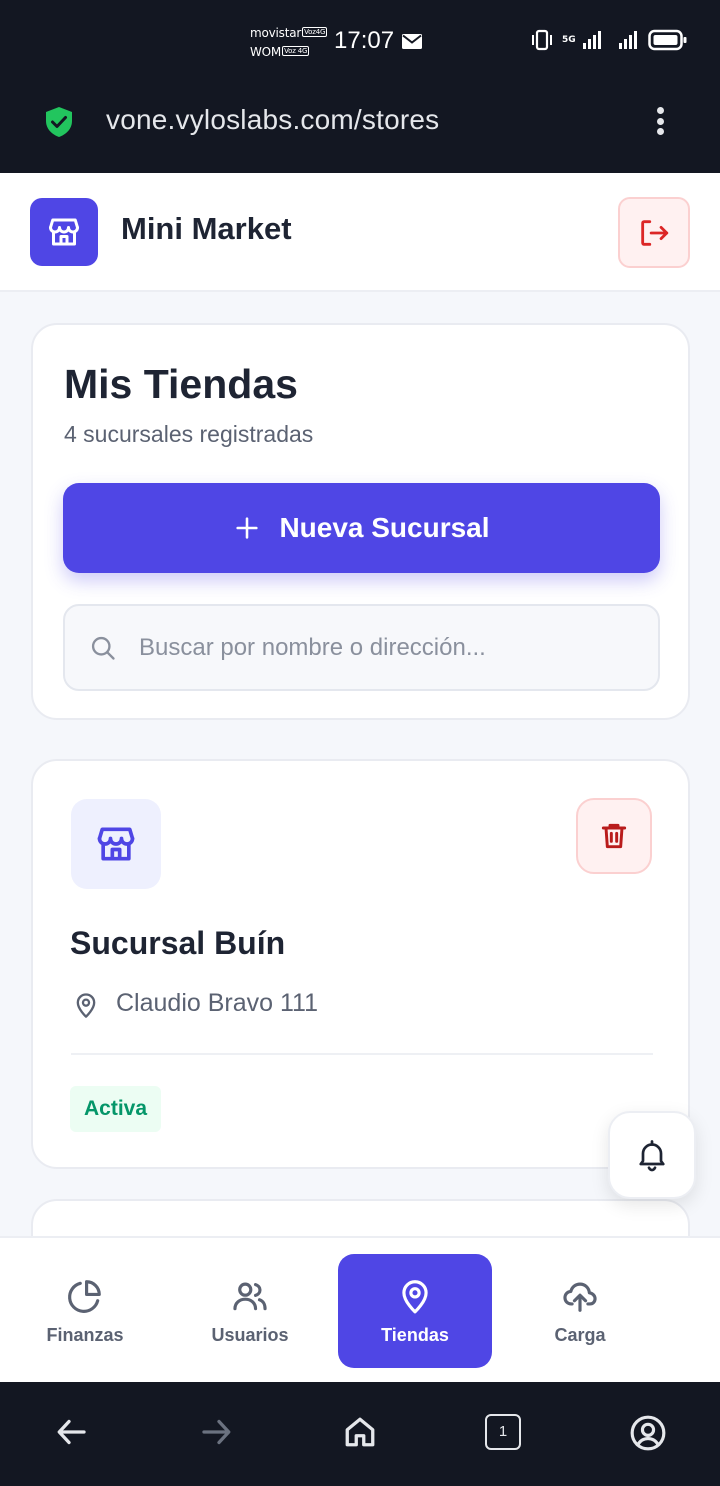 The image size is (720, 1486). What do you see at coordinates (592, 40) in the screenshot?
I see `signal-1-icon` at bounding box center [592, 40].